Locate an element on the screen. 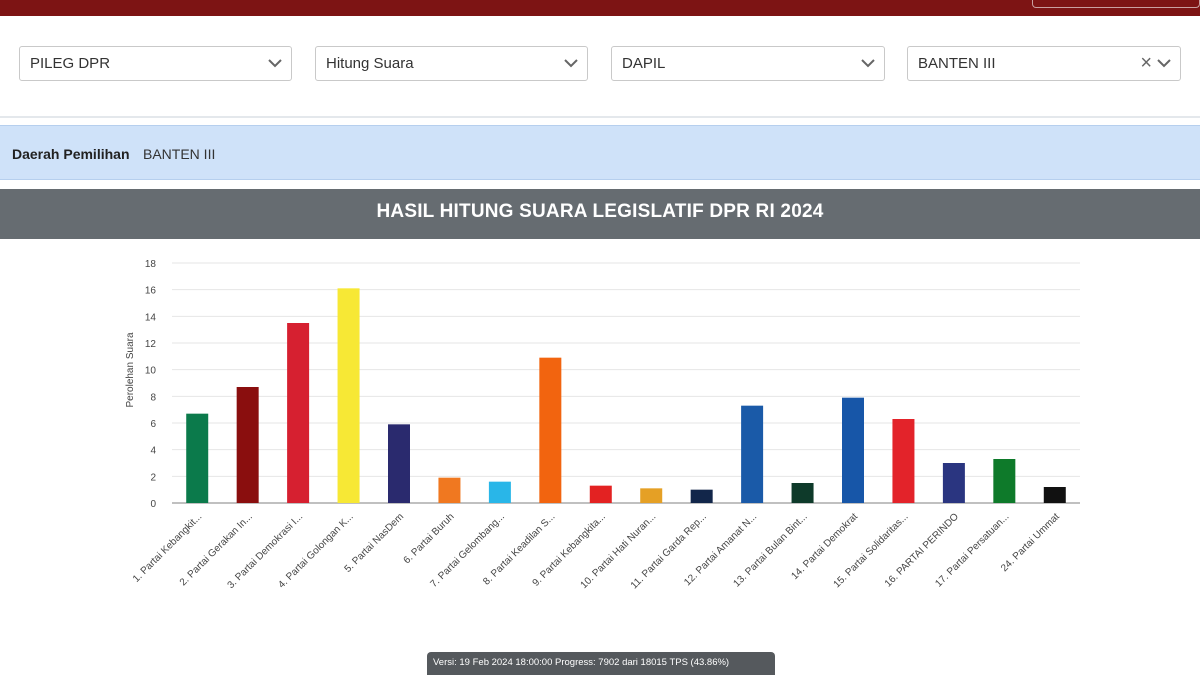 This screenshot has width=1200, height=675. election-type-value: PILEG DPR is located at coordinates (70, 63).